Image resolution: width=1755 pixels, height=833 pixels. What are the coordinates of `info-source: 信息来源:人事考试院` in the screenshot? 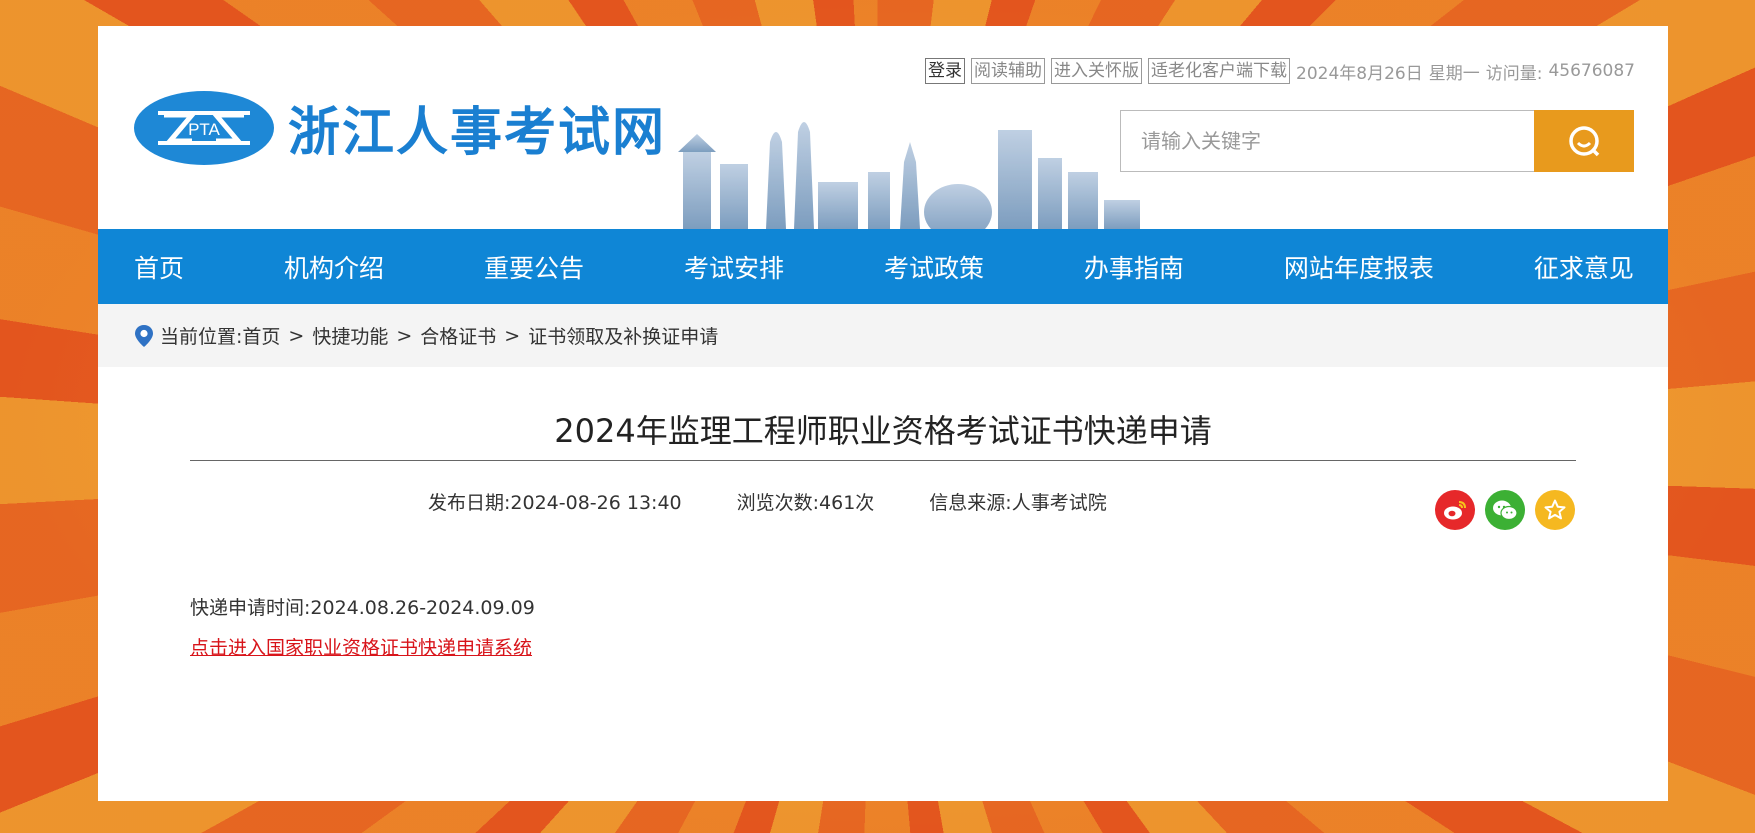 It's located at (1018, 503).